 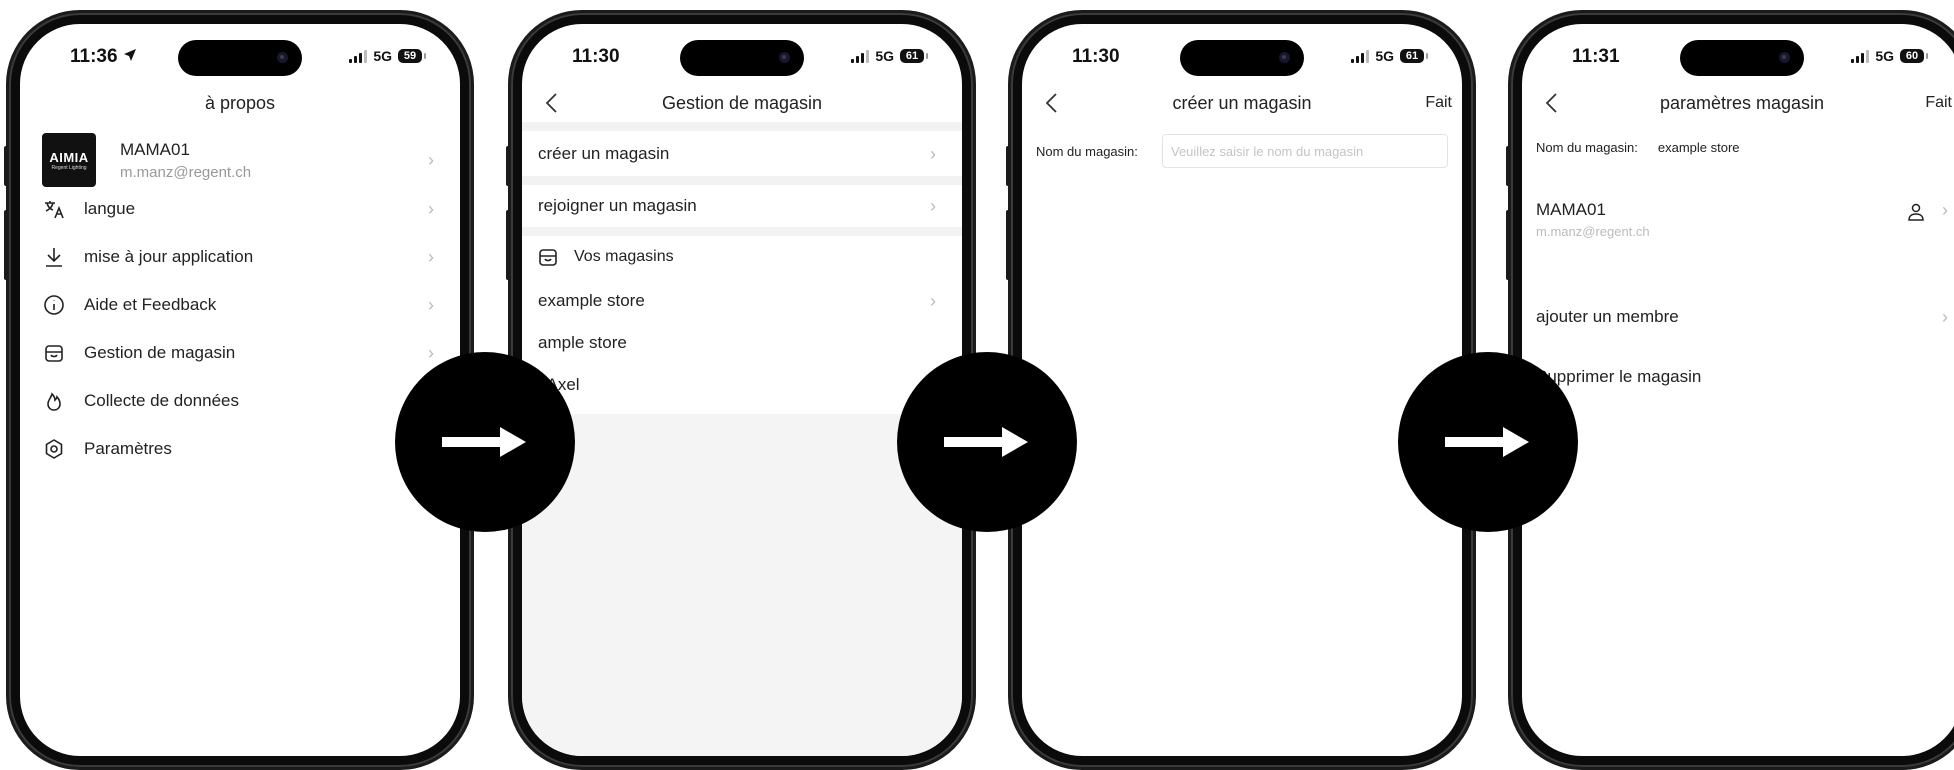 I want to click on flame-icon, so click(x=54, y=401).